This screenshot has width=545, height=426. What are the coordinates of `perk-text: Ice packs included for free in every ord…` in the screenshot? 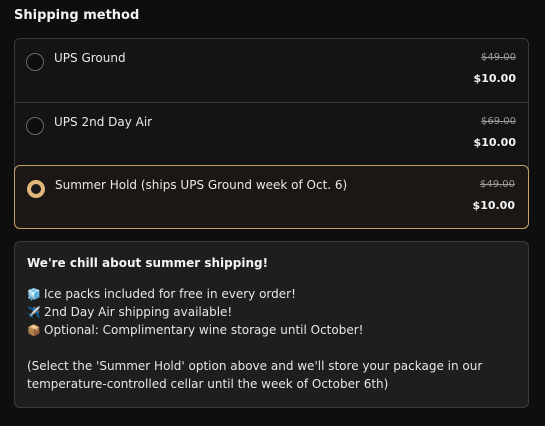 It's located at (170, 294).